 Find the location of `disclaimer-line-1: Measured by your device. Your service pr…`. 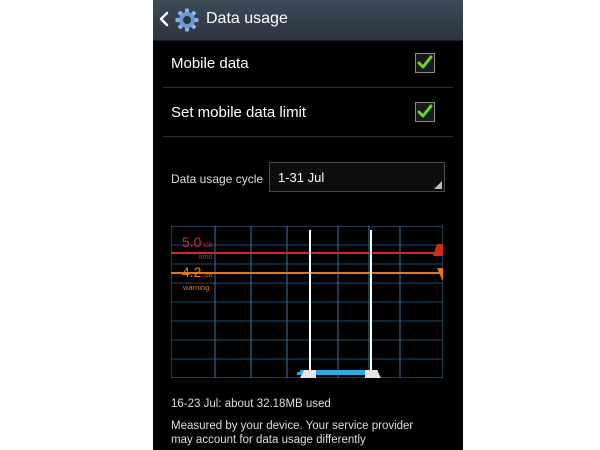

disclaimer-line-1: Measured by your device. Your service pr… is located at coordinates (292, 426).